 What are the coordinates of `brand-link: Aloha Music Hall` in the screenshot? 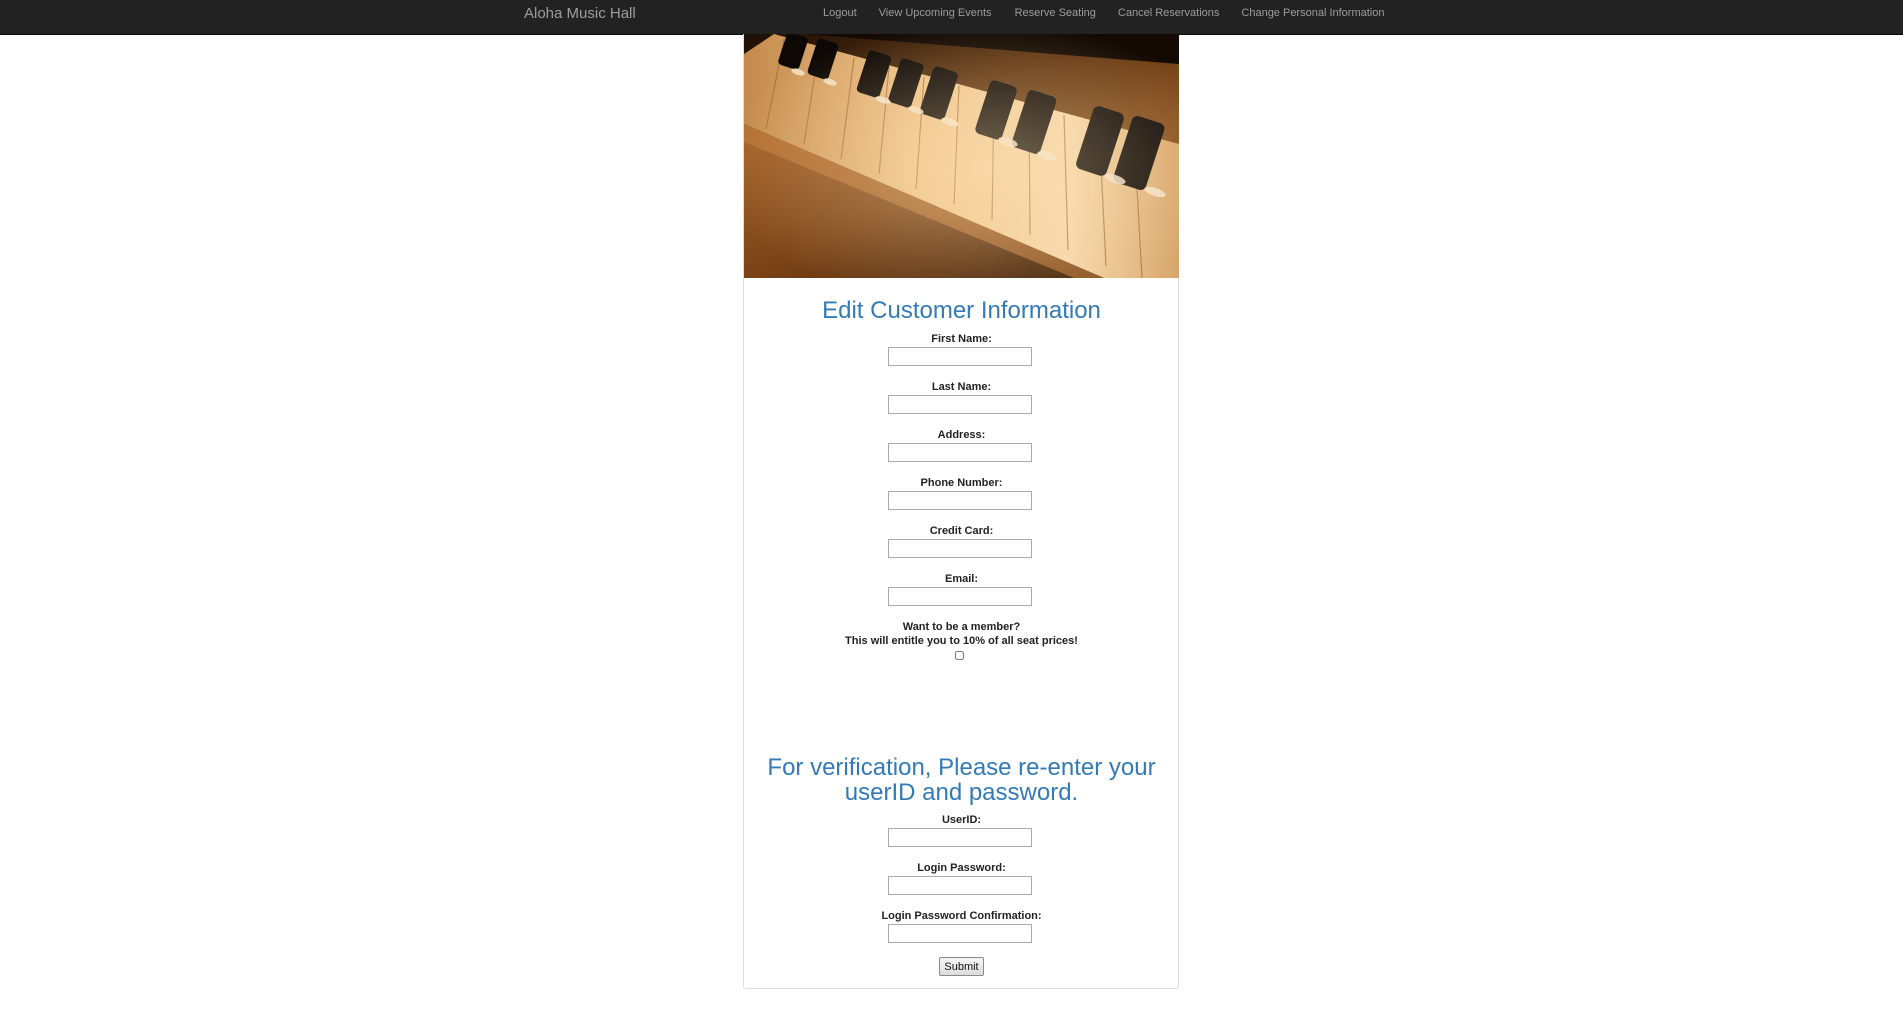 It's located at (580, 13).